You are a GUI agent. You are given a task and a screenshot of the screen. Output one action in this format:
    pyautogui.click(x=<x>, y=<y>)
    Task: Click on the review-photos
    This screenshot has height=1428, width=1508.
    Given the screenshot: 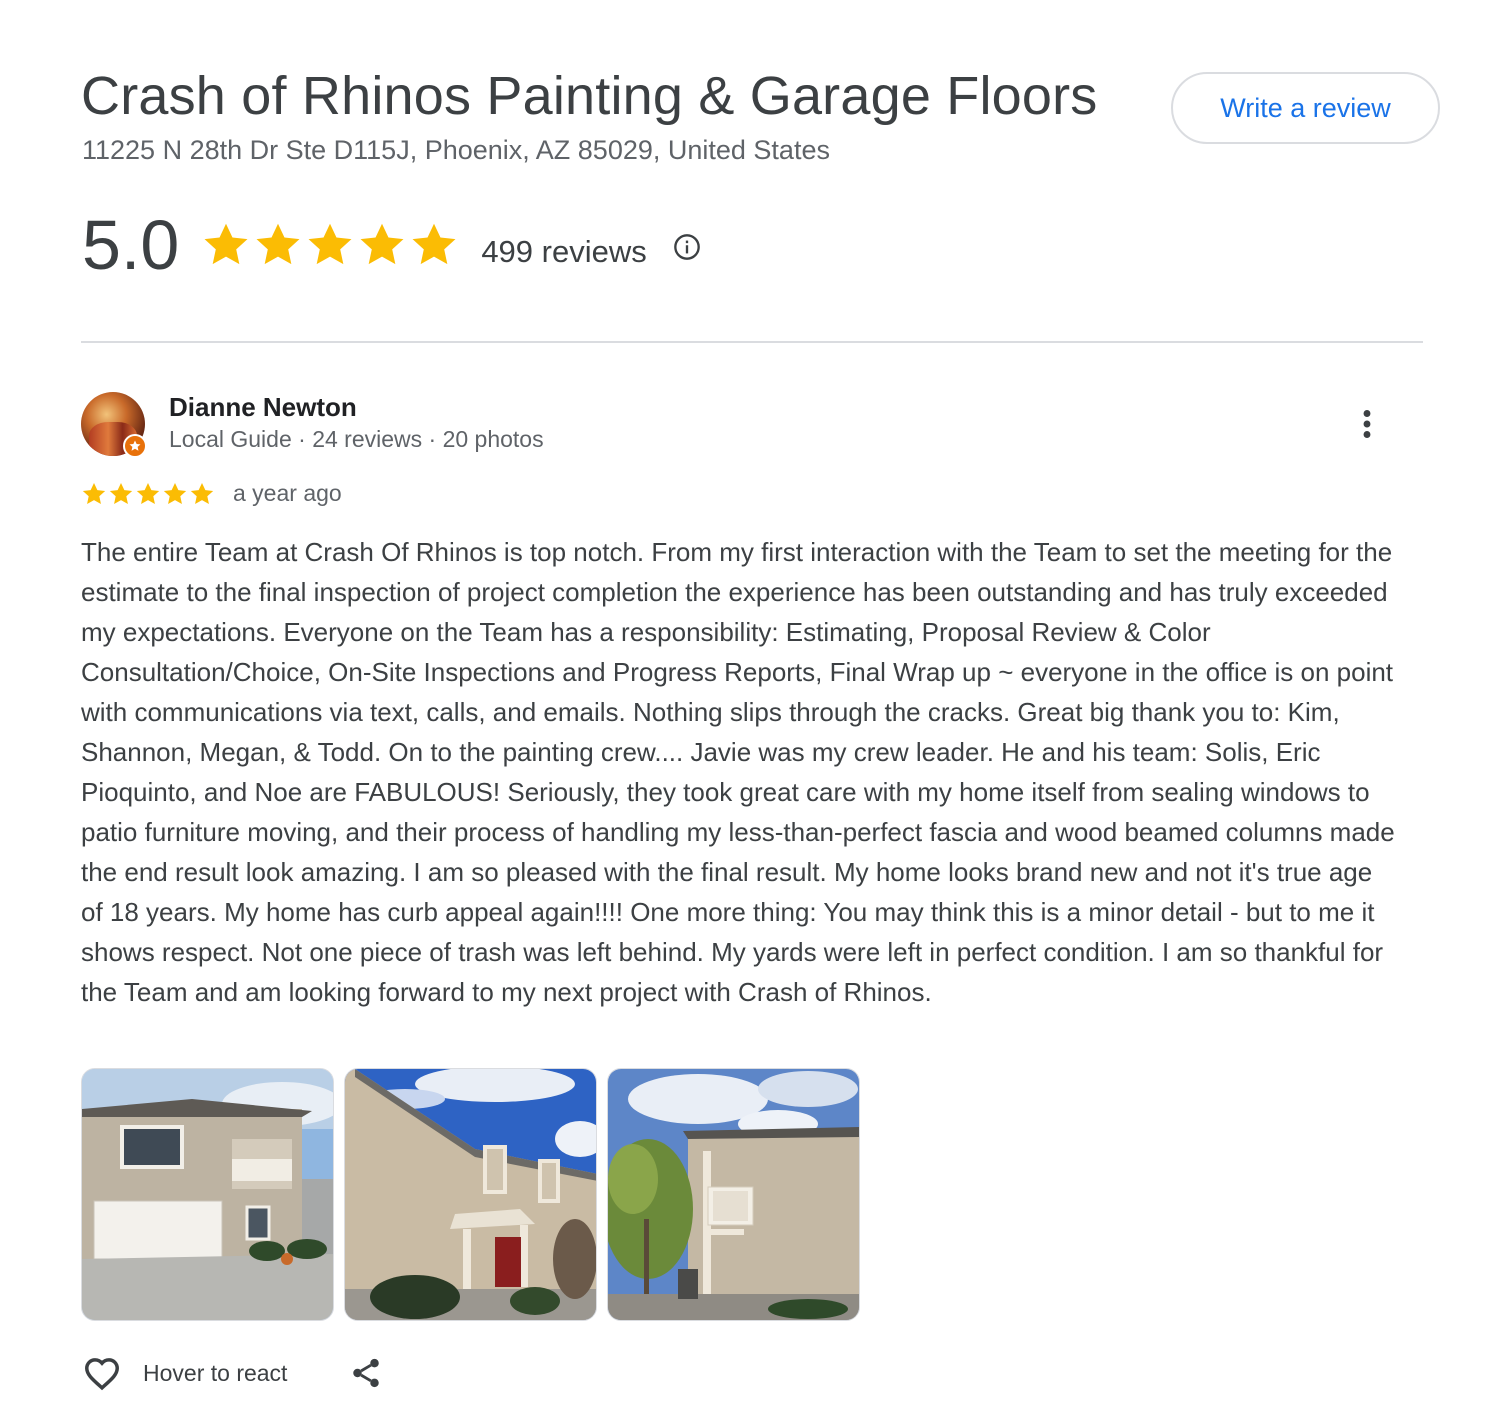 What is the action you would take?
    pyautogui.click(x=470, y=1194)
    